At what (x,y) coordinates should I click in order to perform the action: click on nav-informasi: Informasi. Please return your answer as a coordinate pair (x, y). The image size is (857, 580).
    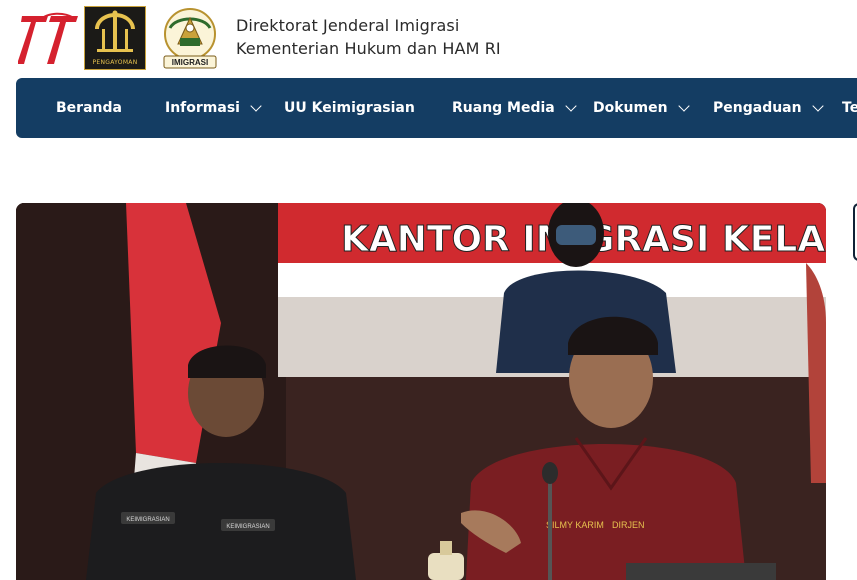
    Looking at the image, I should click on (213, 108).